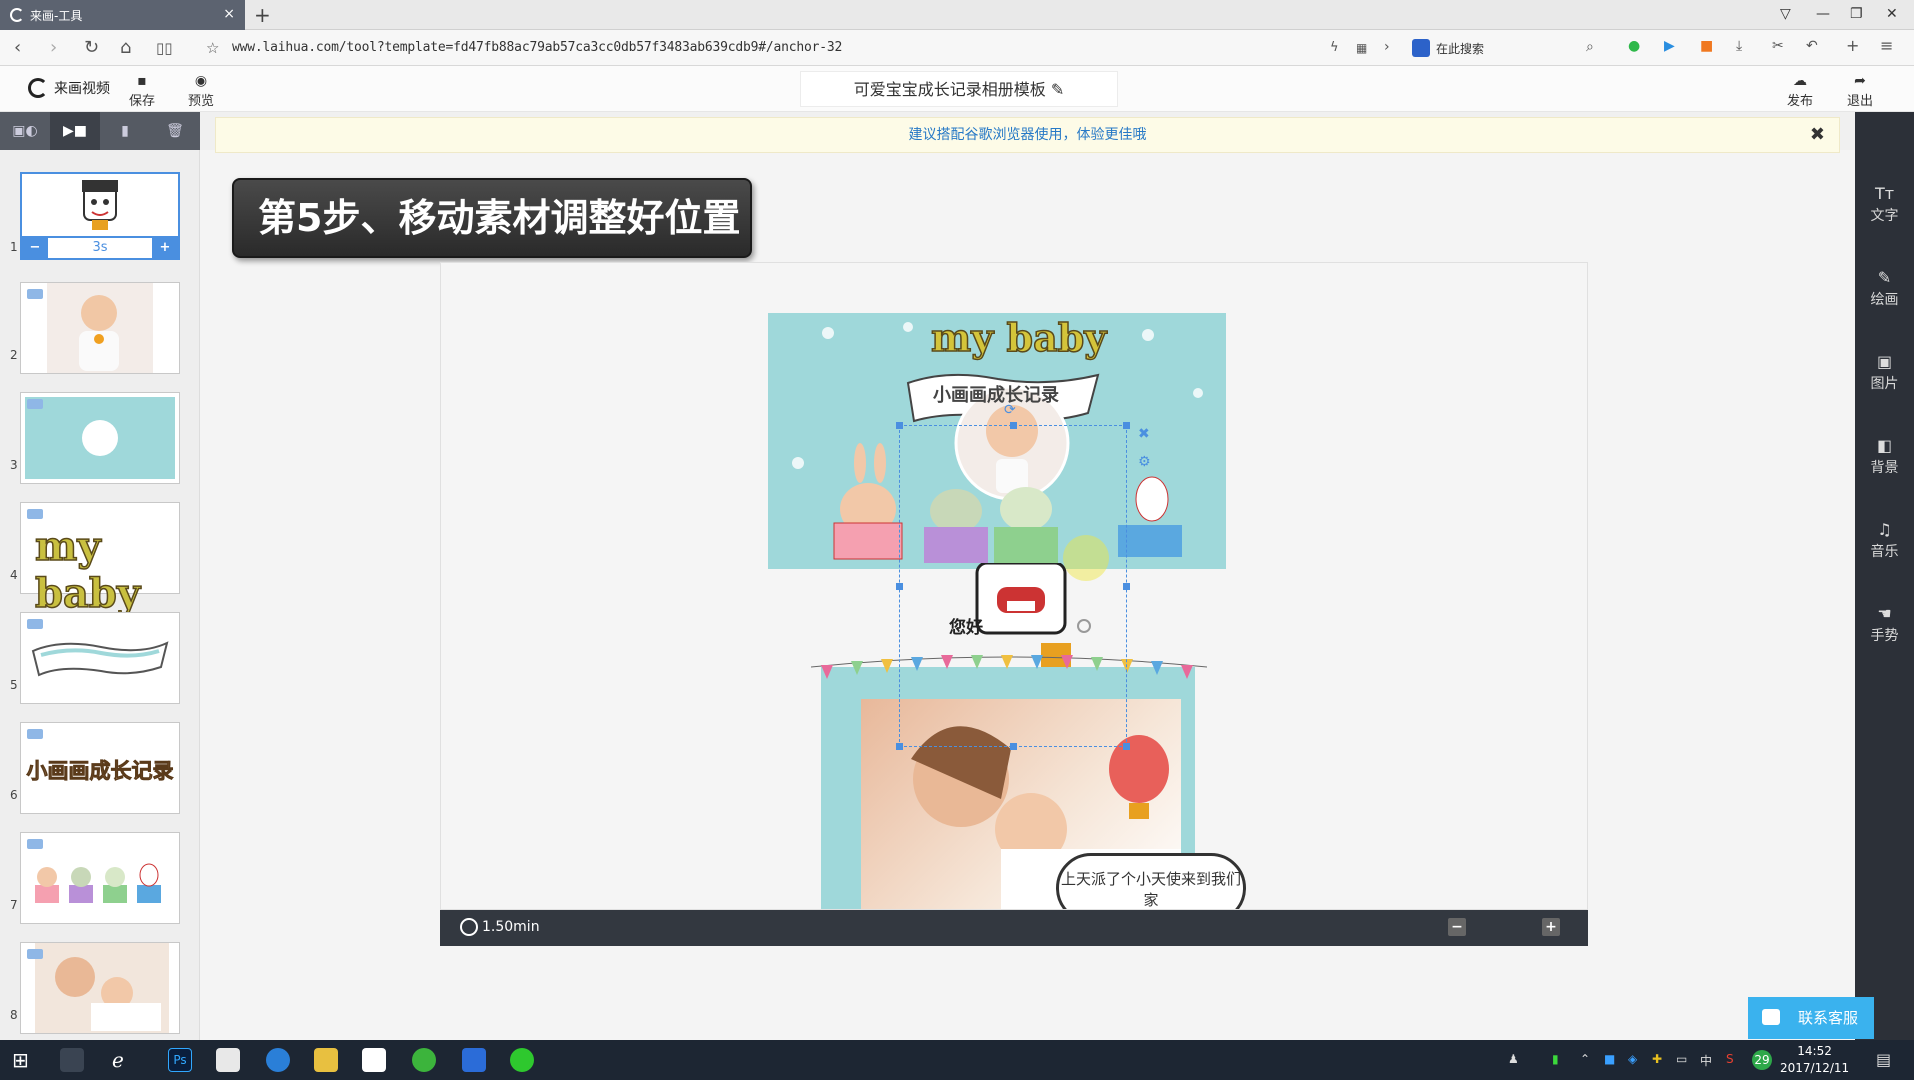 Image resolution: width=1914 pixels, height=1080 pixels. I want to click on notification-count-badge: 29, so click(1762, 1060).